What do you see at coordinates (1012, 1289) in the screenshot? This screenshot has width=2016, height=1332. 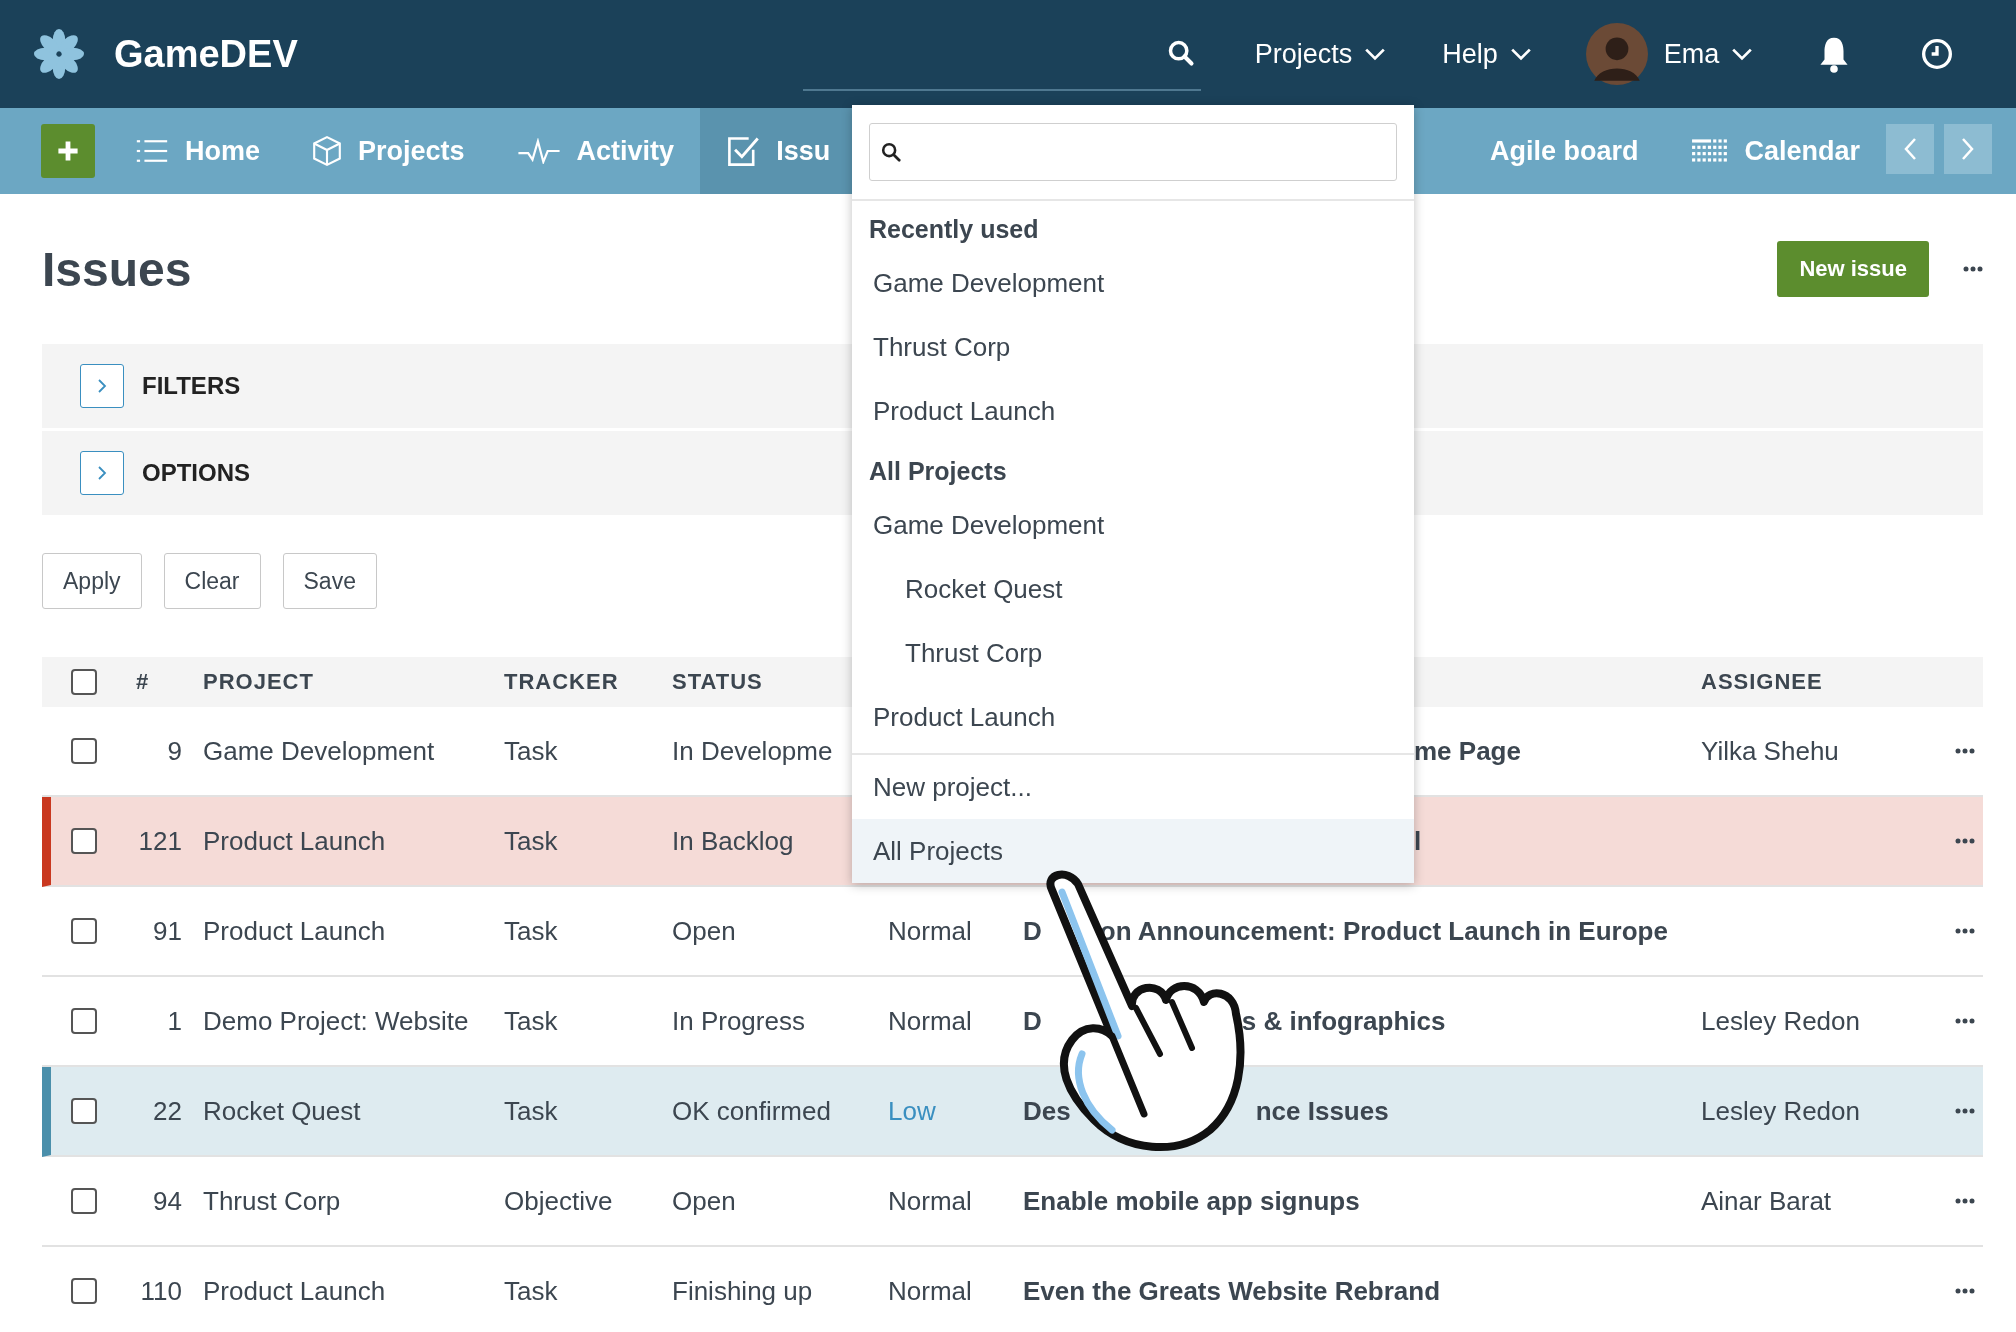 I see `table-row: 110 Product Launch Task Finishing up Normal Even the Greats Website Rebrand` at bounding box center [1012, 1289].